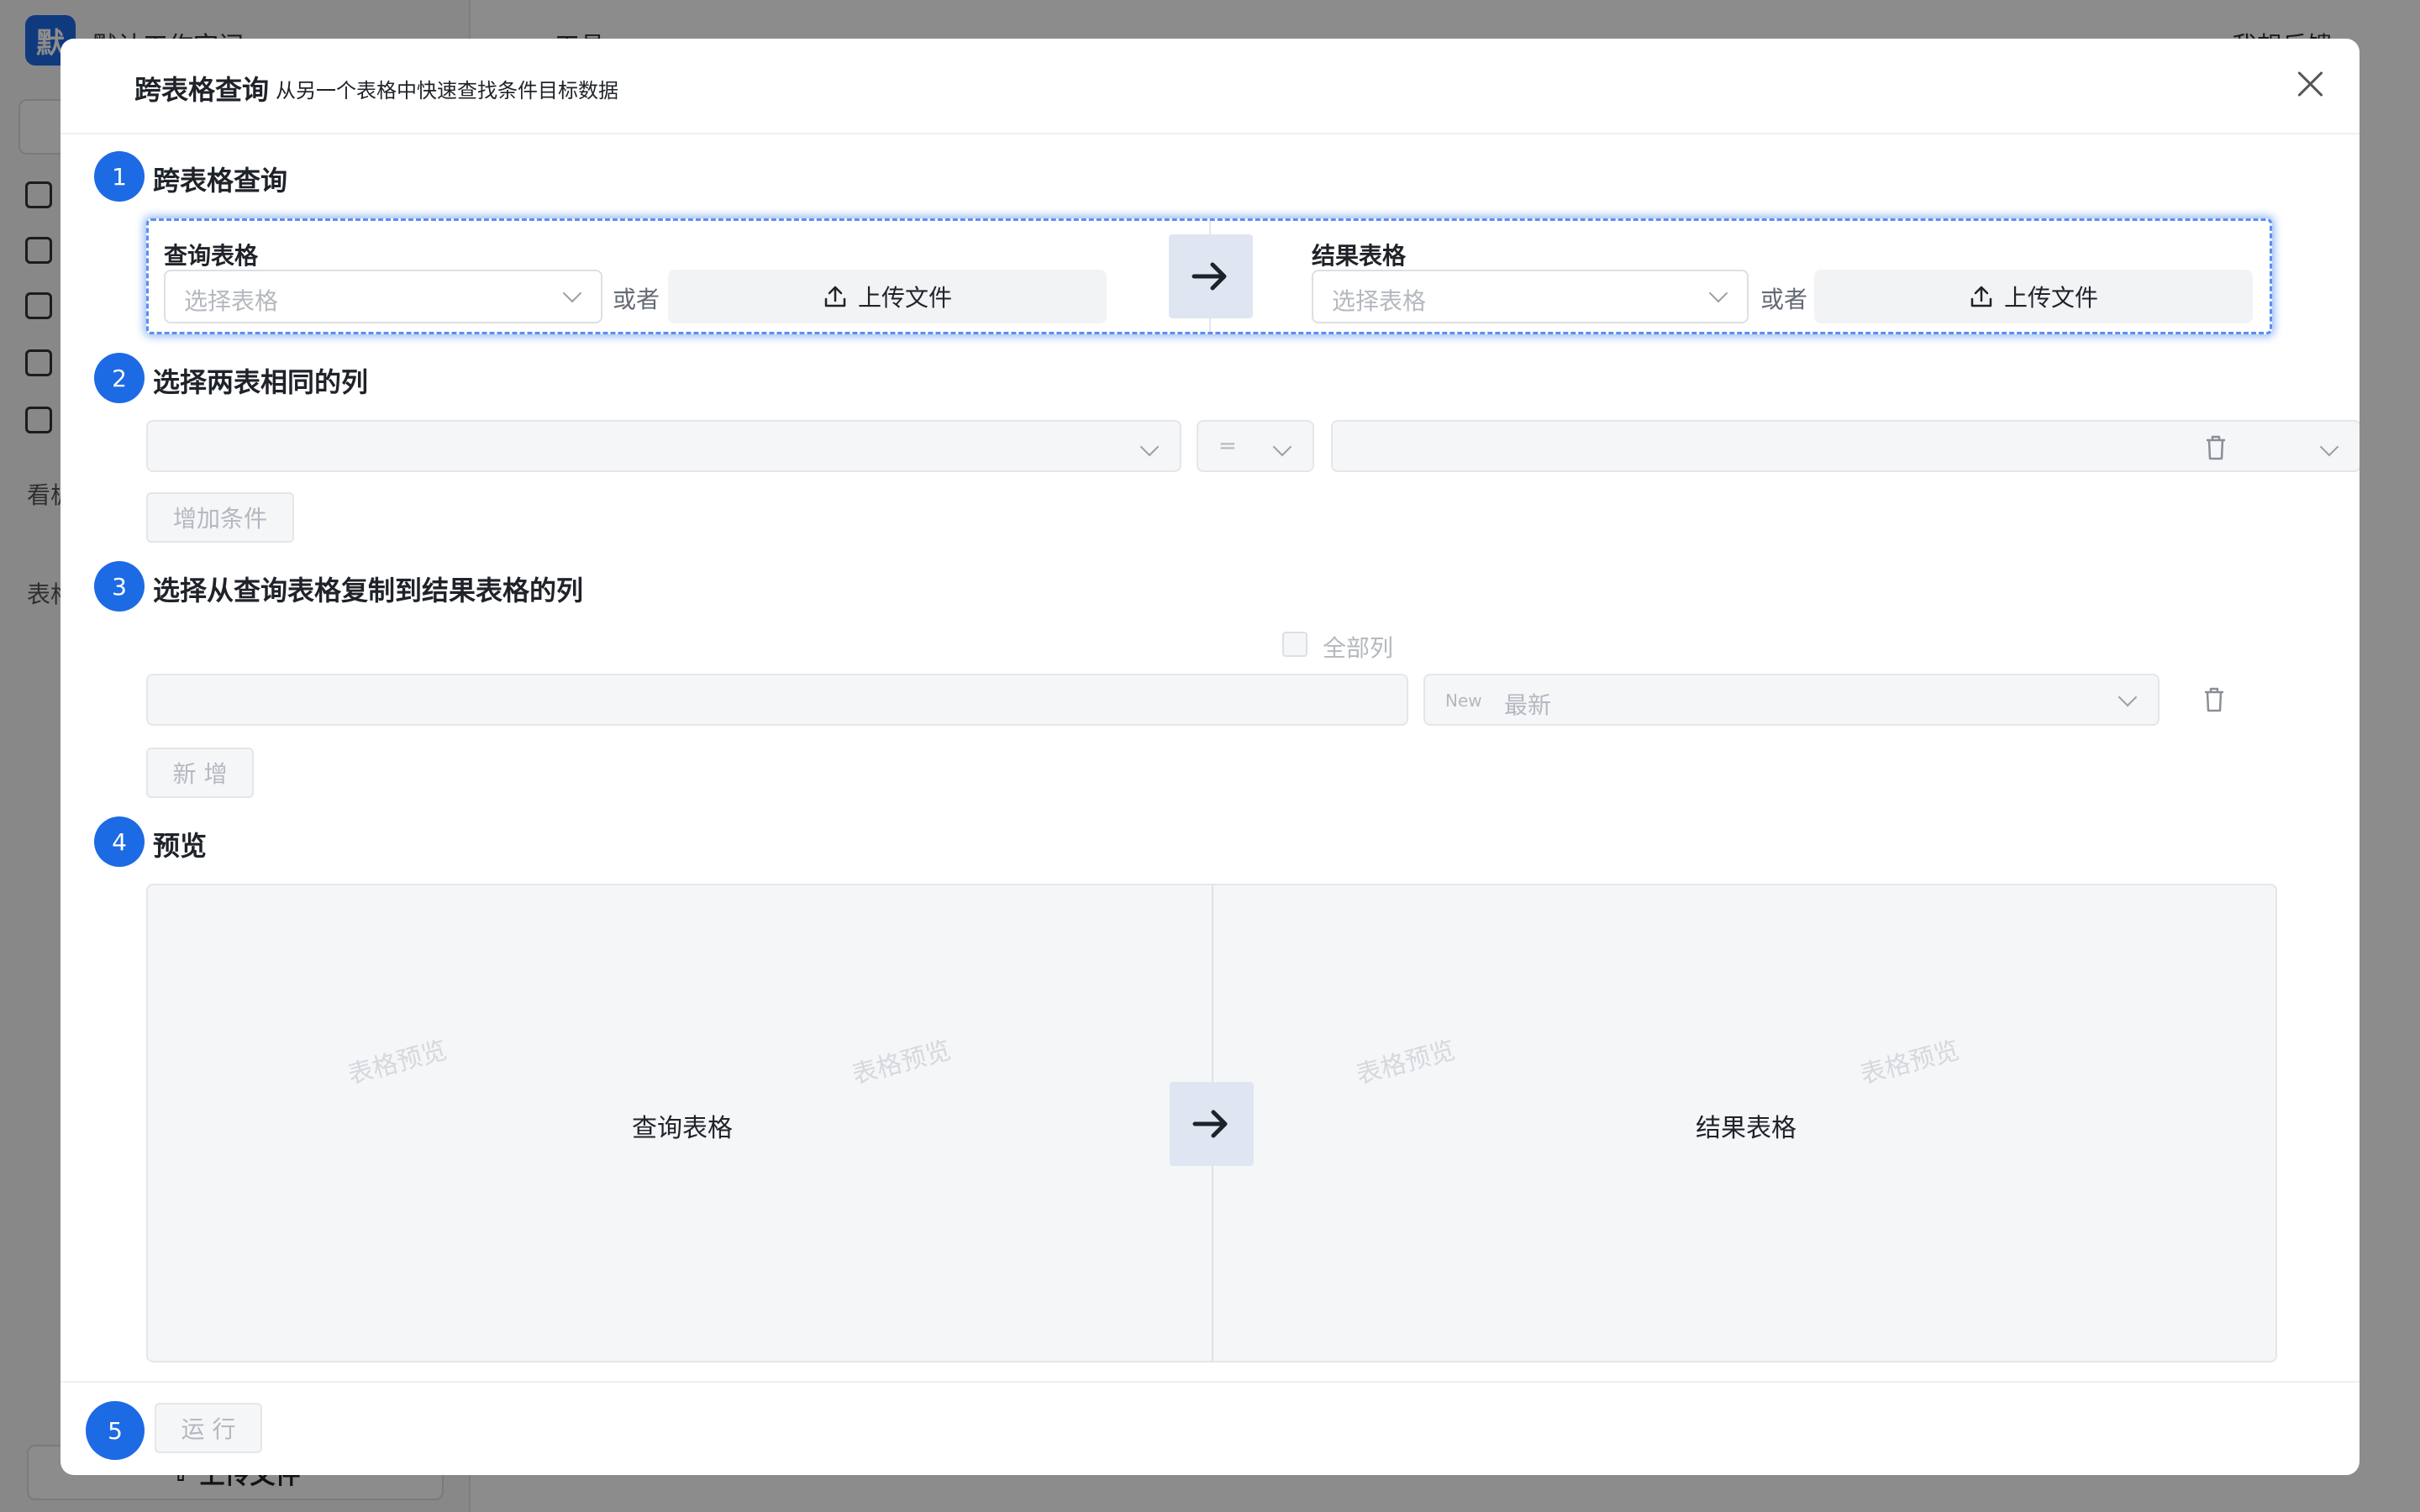 The width and height of the screenshot is (2420, 1512). What do you see at coordinates (232, 301) in the screenshot?
I see `query-select-placeholder: 选择表格` at bounding box center [232, 301].